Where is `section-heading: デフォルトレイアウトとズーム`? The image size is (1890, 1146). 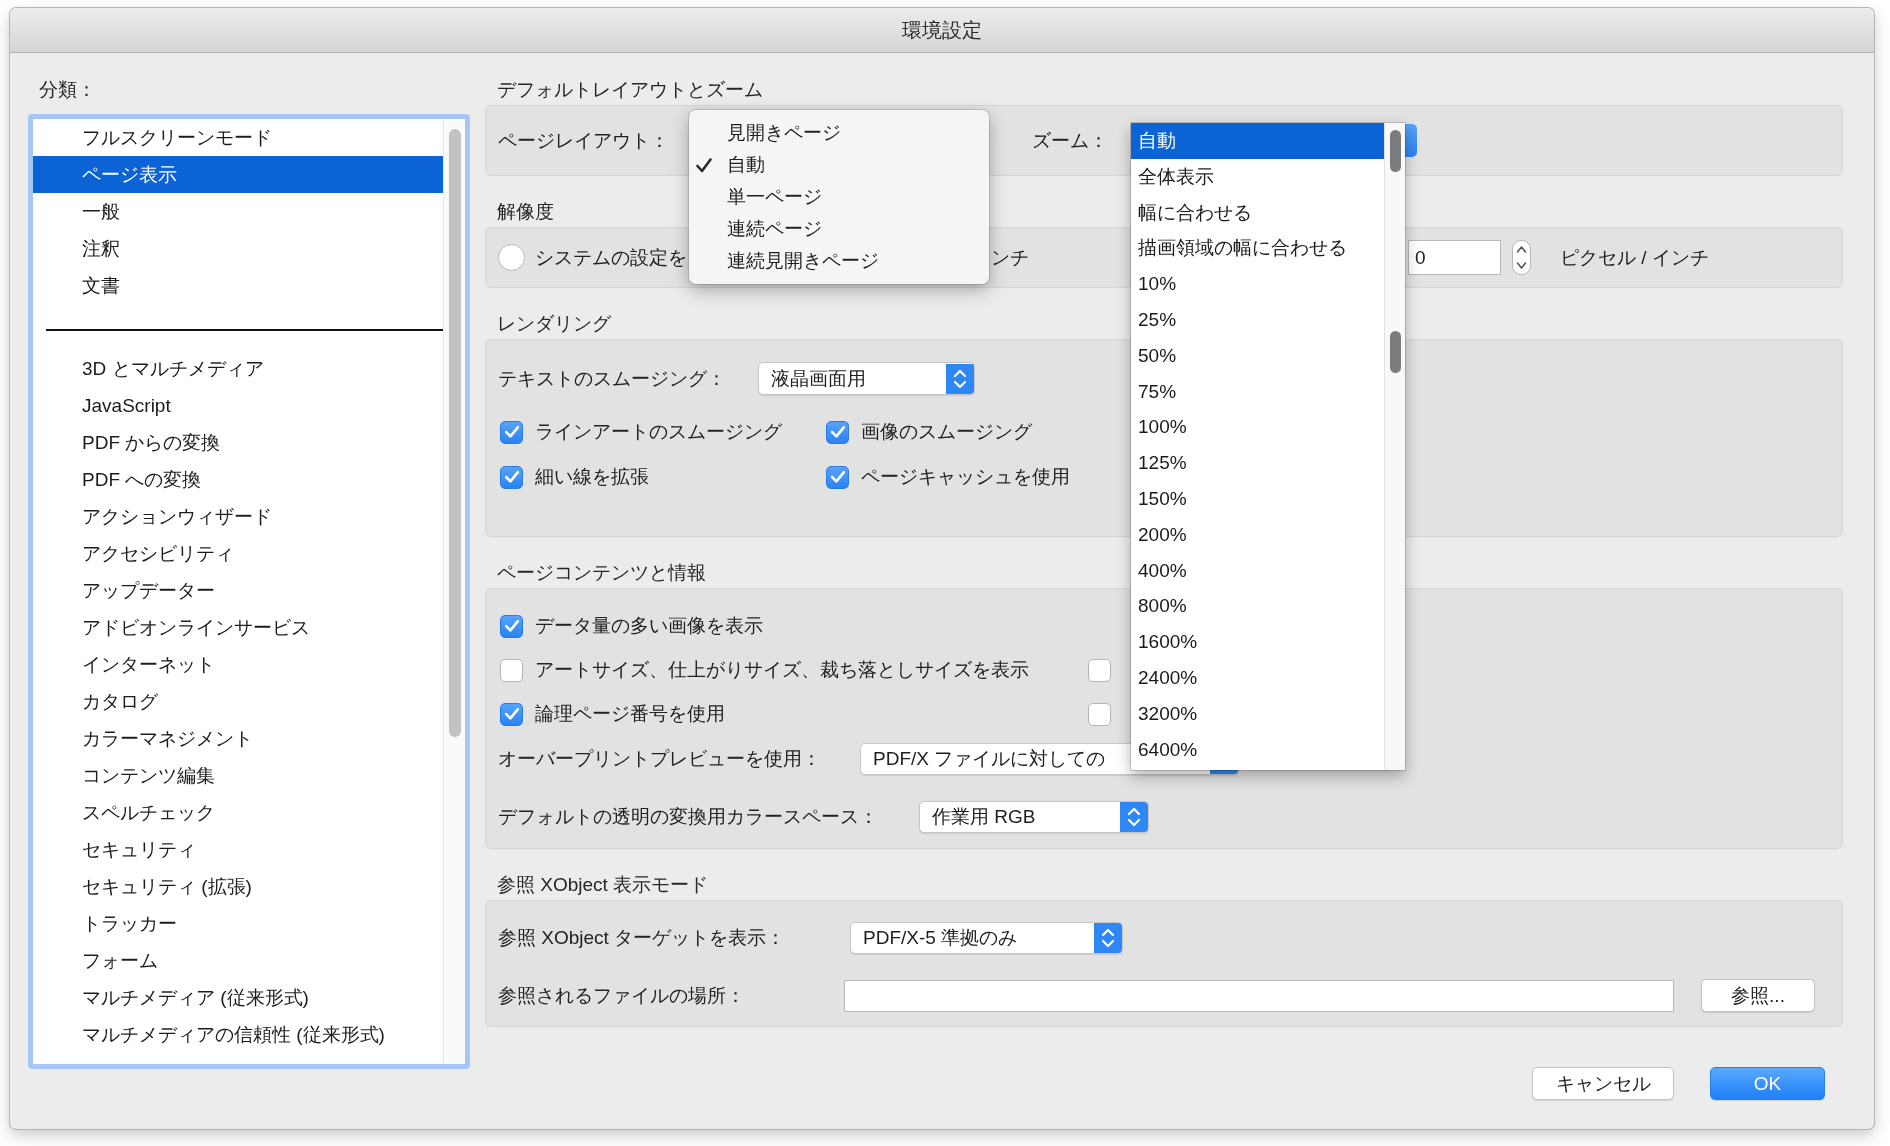 section-heading: デフォルトレイアウトとズーム is located at coordinates (630, 90).